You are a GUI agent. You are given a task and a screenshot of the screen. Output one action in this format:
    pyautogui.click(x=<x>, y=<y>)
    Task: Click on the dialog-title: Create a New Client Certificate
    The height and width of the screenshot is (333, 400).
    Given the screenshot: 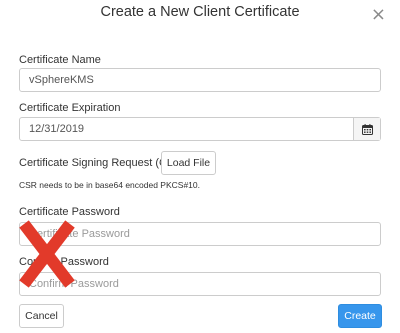 What is the action you would take?
    pyautogui.click(x=200, y=12)
    